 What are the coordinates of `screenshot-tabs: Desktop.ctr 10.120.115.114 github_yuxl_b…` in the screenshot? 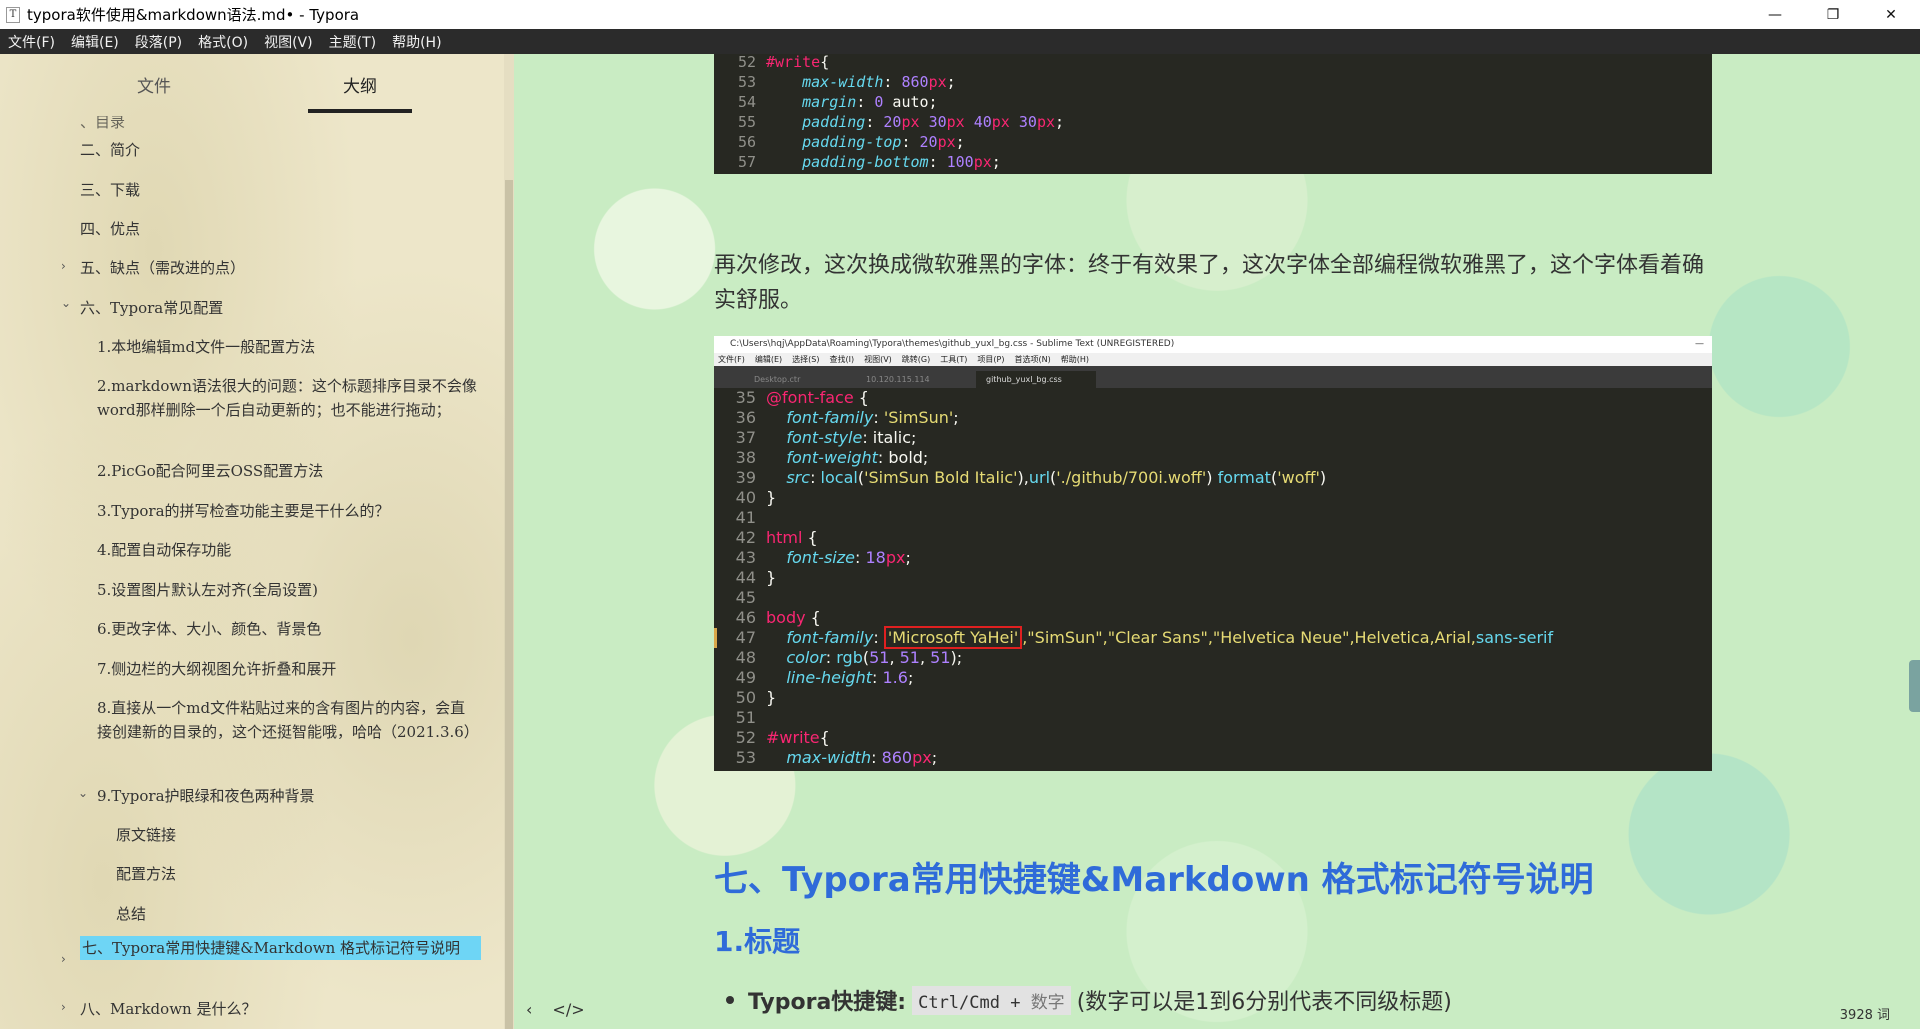 It's located at (1213, 377).